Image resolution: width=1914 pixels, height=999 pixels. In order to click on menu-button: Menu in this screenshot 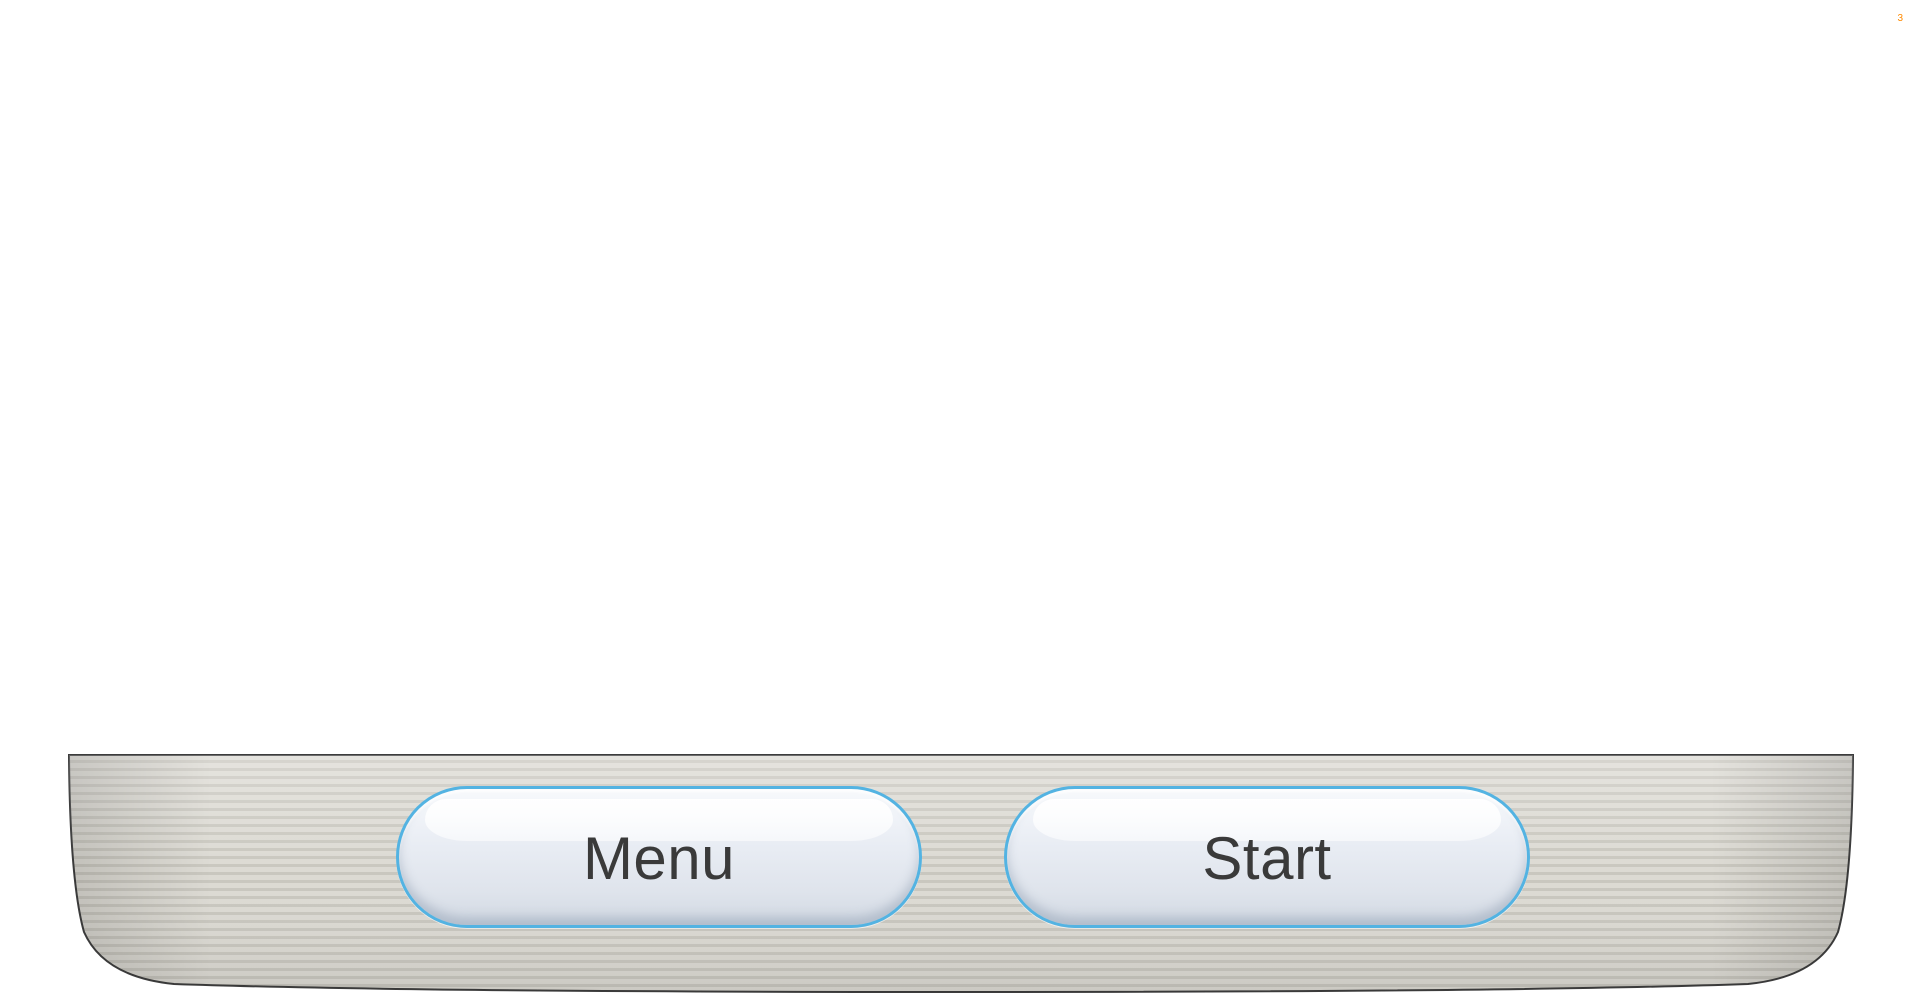, I will do `click(659, 857)`.